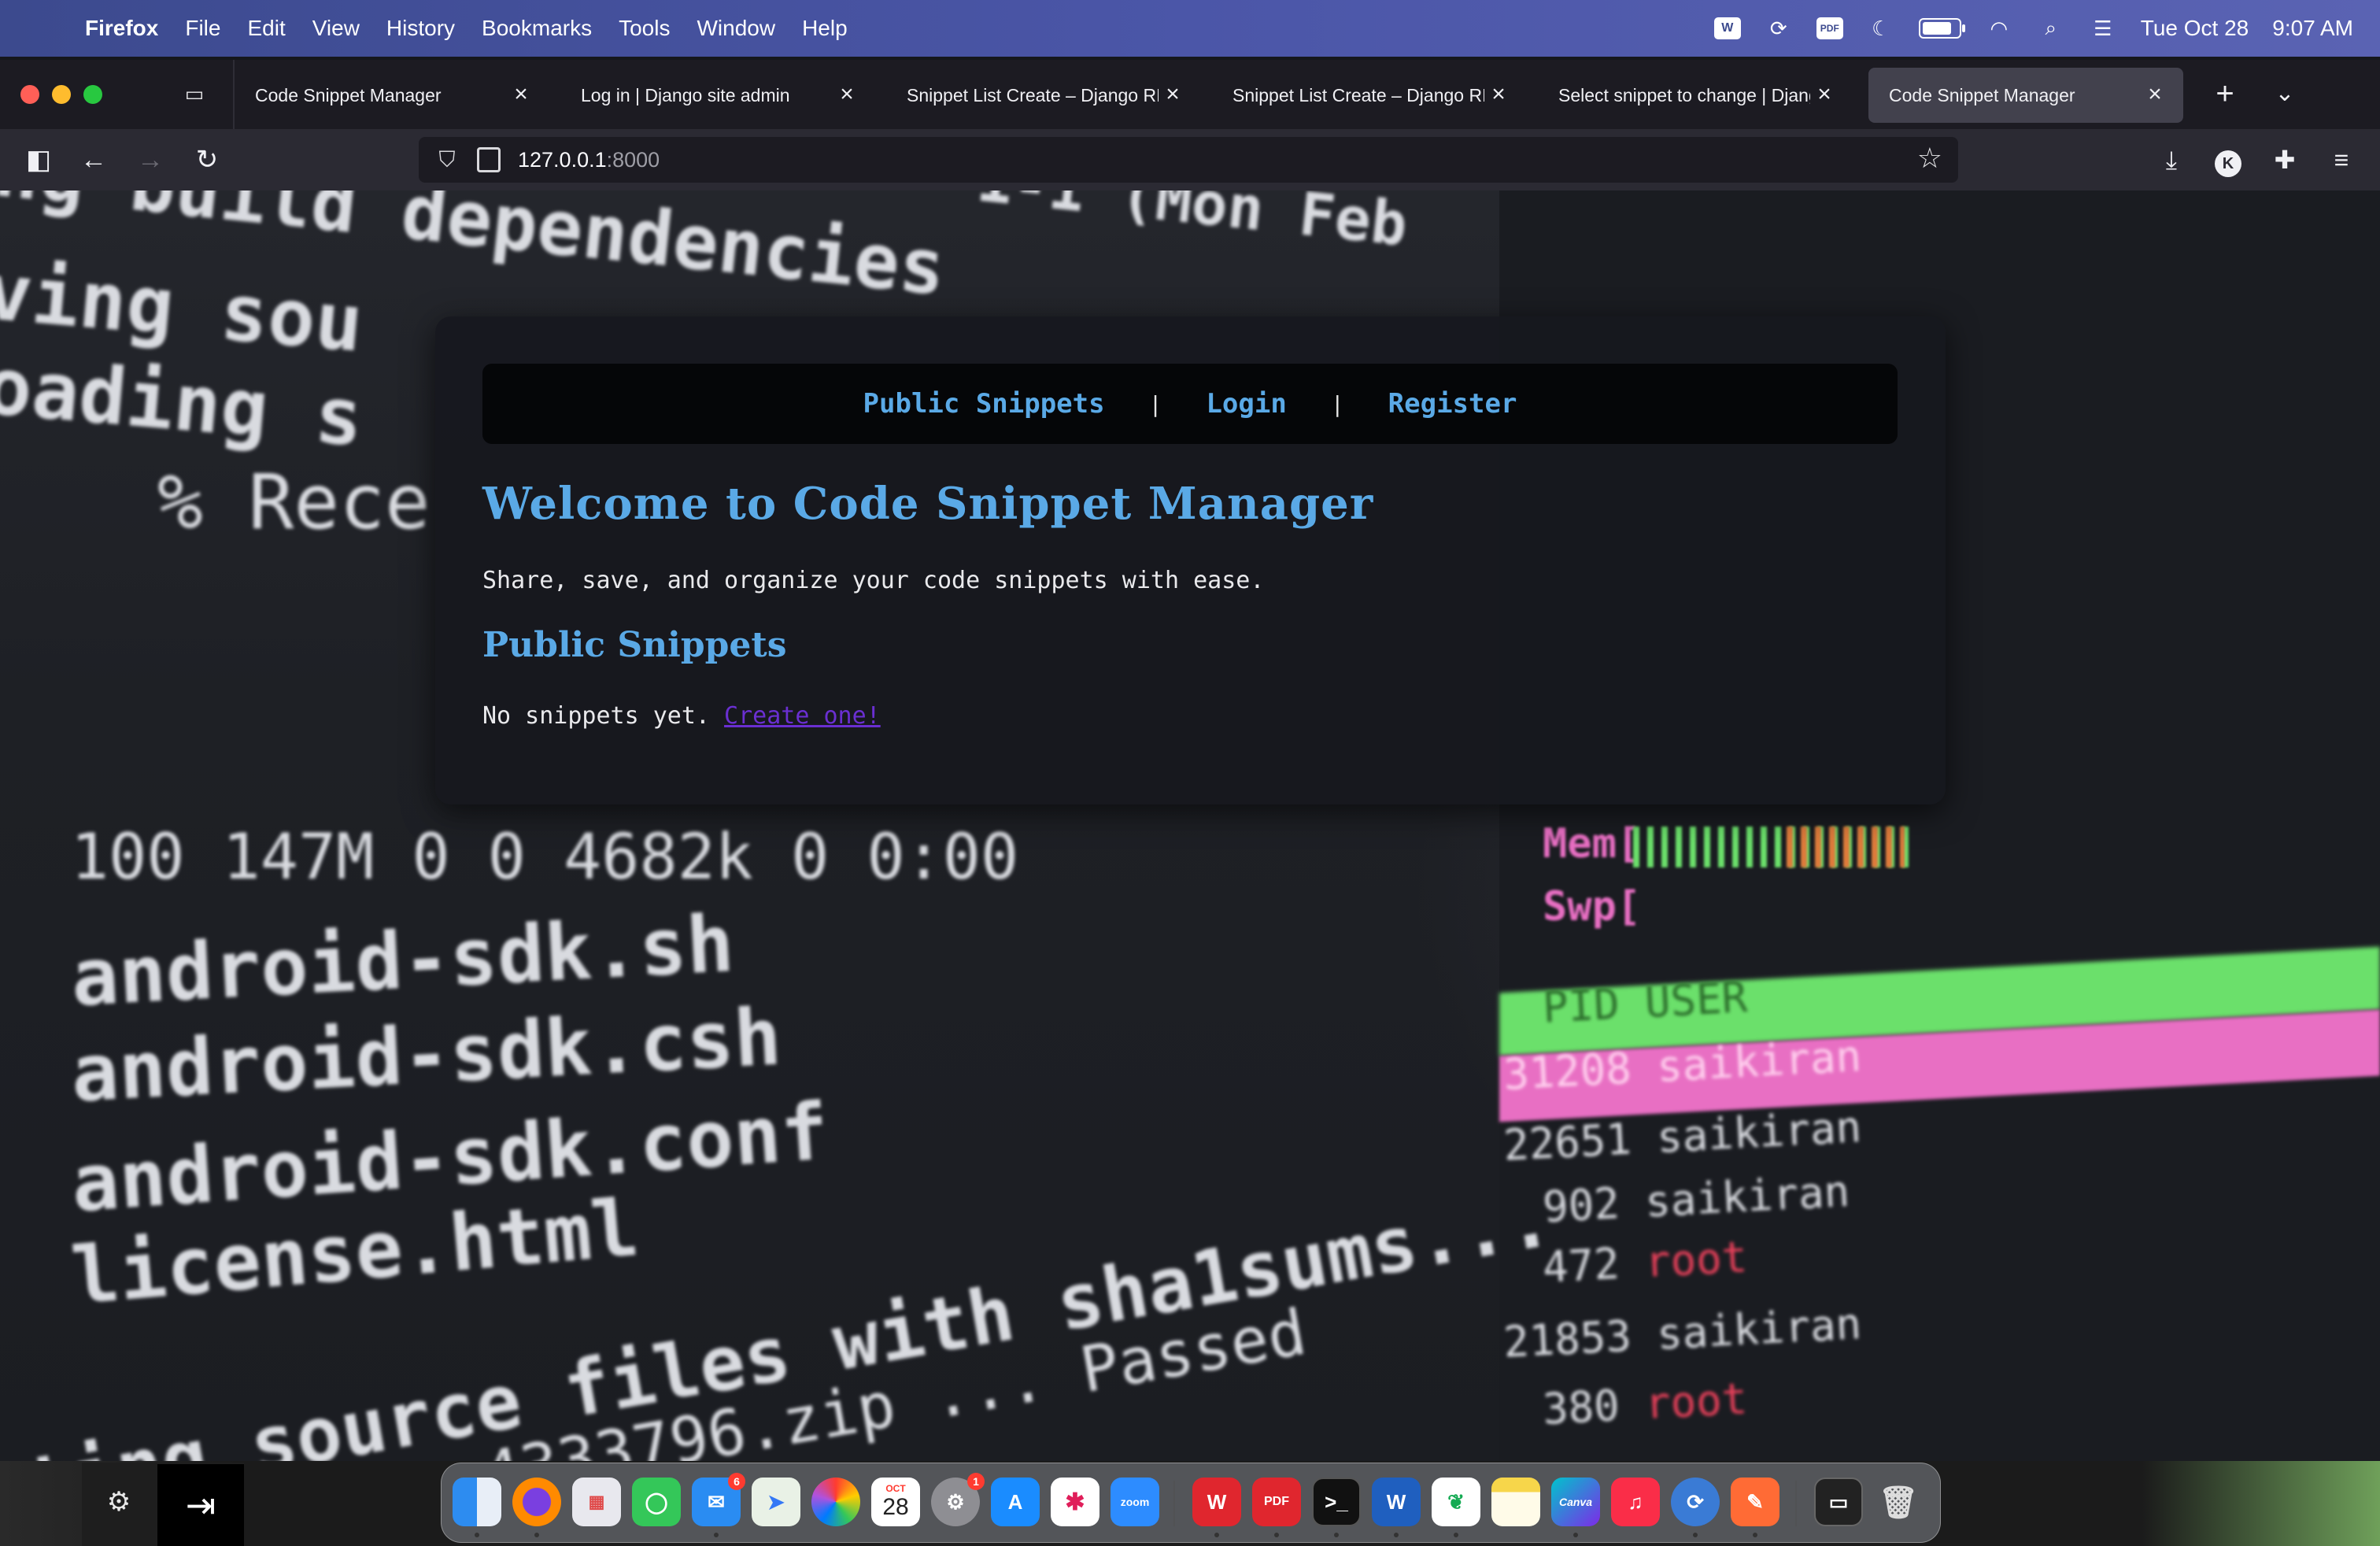 This screenshot has width=2380, height=1546. What do you see at coordinates (1881, 28) in the screenshot?
I see `focus-moon-icon: ☾` at bounding box center [1881, 28].